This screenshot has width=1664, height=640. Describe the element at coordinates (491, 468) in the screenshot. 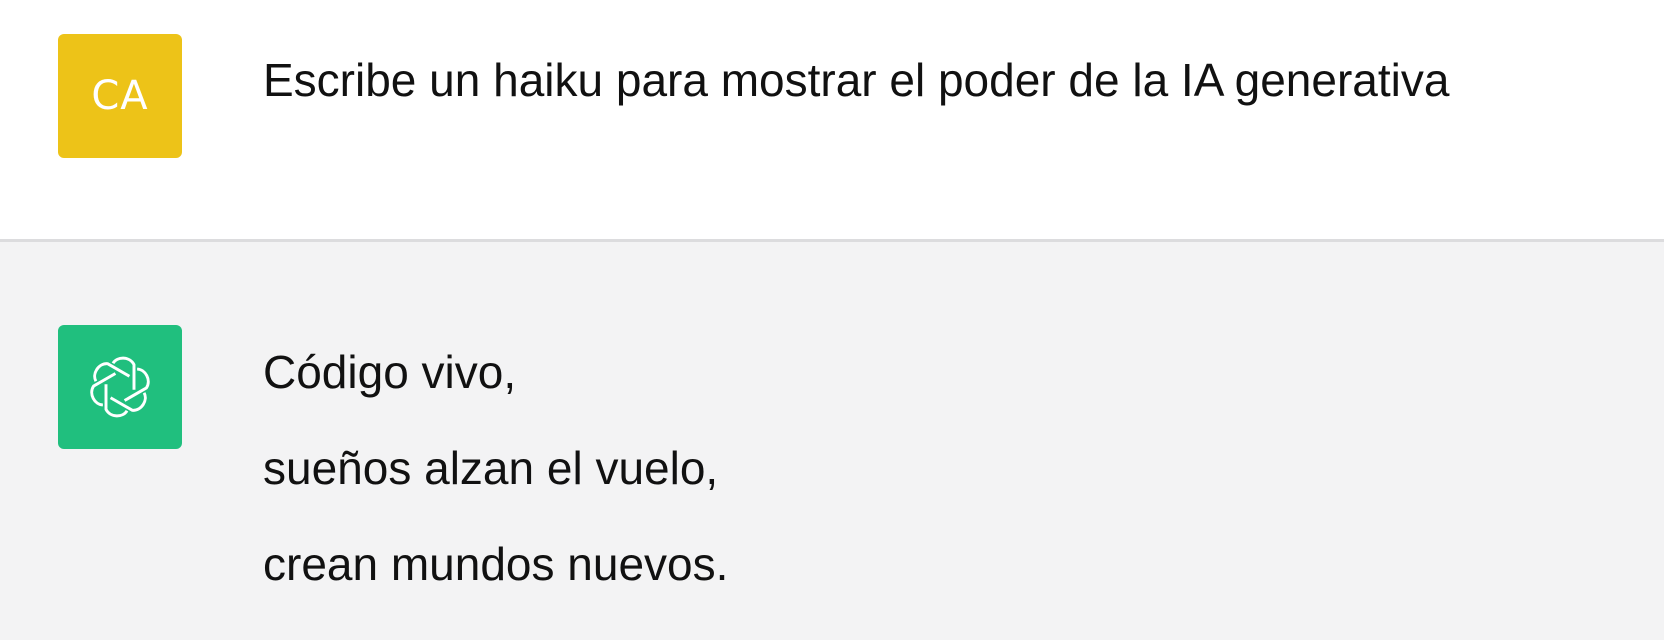

I see `haiku-line-2: sueños alzan el vuelo,` at that location.